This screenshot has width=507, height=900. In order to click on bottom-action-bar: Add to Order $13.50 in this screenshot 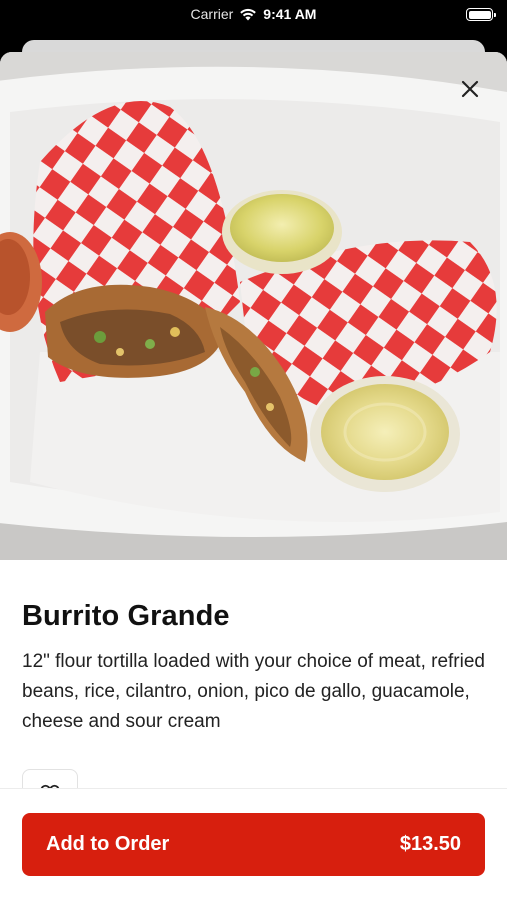, I will do `click(253, 844)`.